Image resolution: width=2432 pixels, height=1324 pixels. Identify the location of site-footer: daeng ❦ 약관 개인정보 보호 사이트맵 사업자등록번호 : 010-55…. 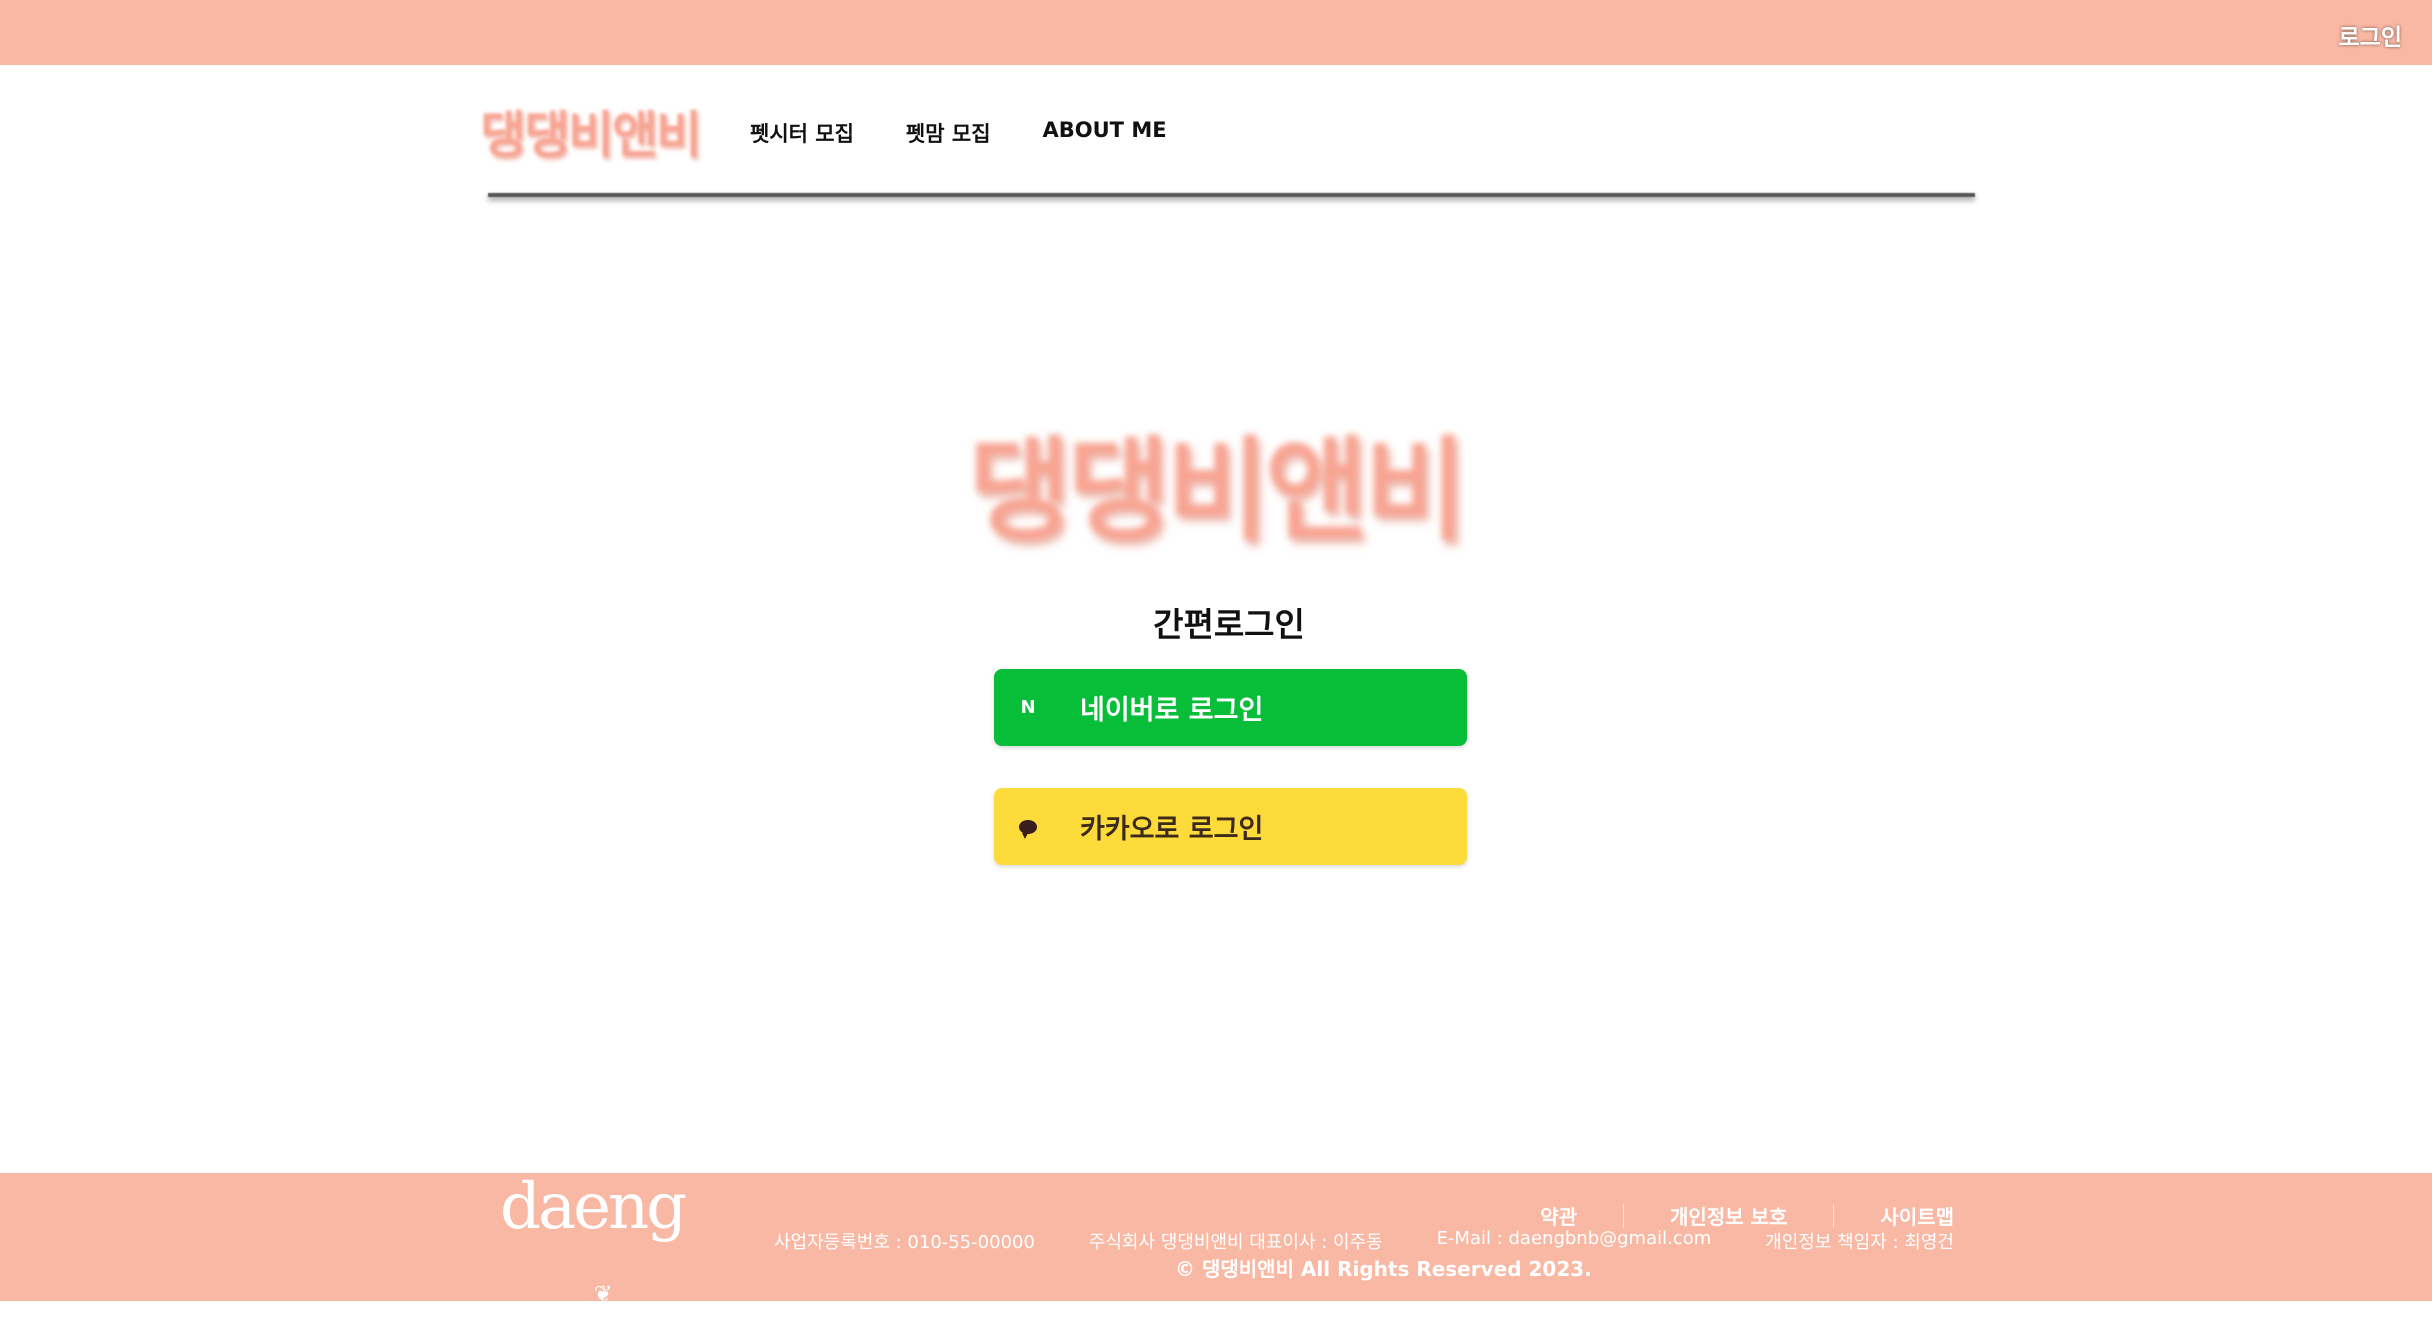
(1216, 1240).